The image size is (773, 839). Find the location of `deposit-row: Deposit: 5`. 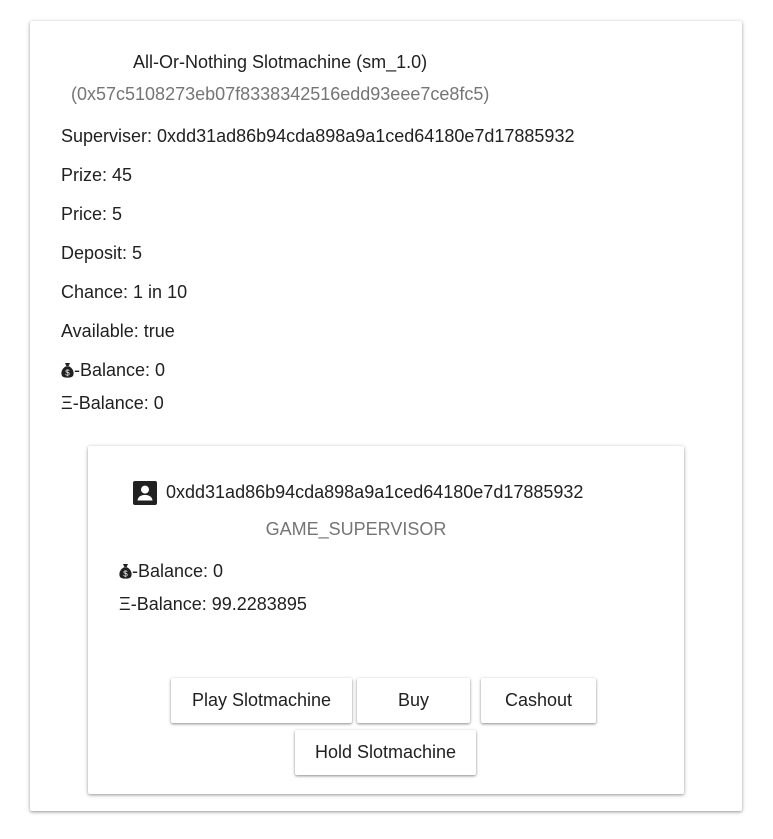

deposit-row: Deposit: 5 is located at coordinates (101, 253).